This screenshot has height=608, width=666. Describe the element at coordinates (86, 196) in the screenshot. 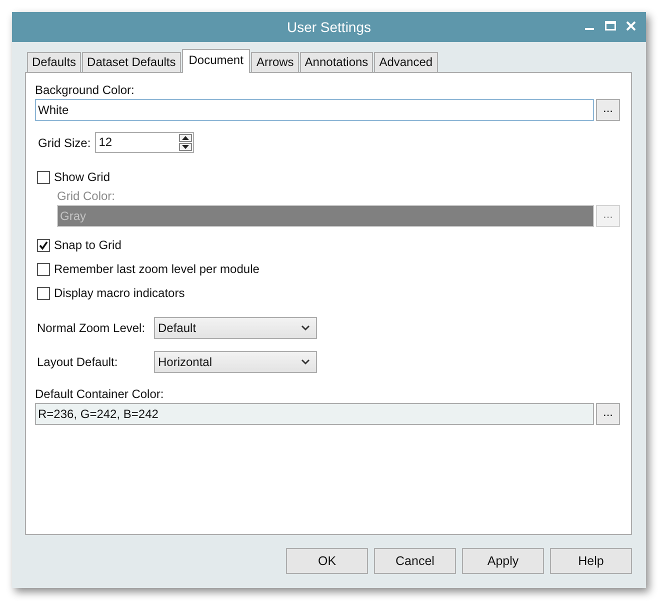

I see `field-label: Grid Color:` at that location.